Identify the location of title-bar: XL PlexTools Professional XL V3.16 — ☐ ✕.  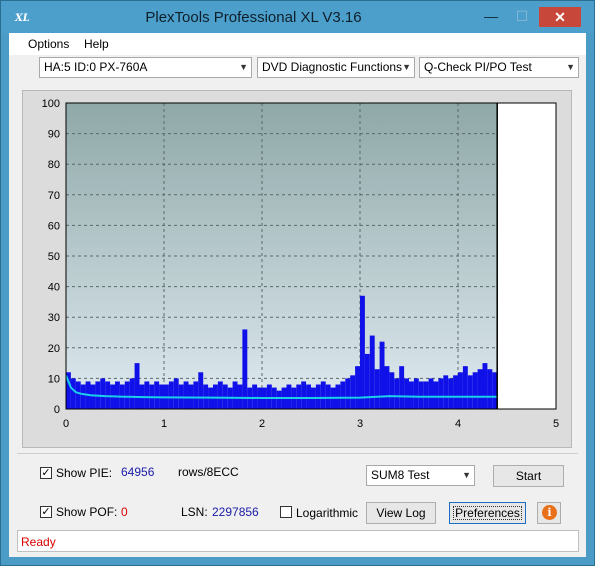
(297, 17).